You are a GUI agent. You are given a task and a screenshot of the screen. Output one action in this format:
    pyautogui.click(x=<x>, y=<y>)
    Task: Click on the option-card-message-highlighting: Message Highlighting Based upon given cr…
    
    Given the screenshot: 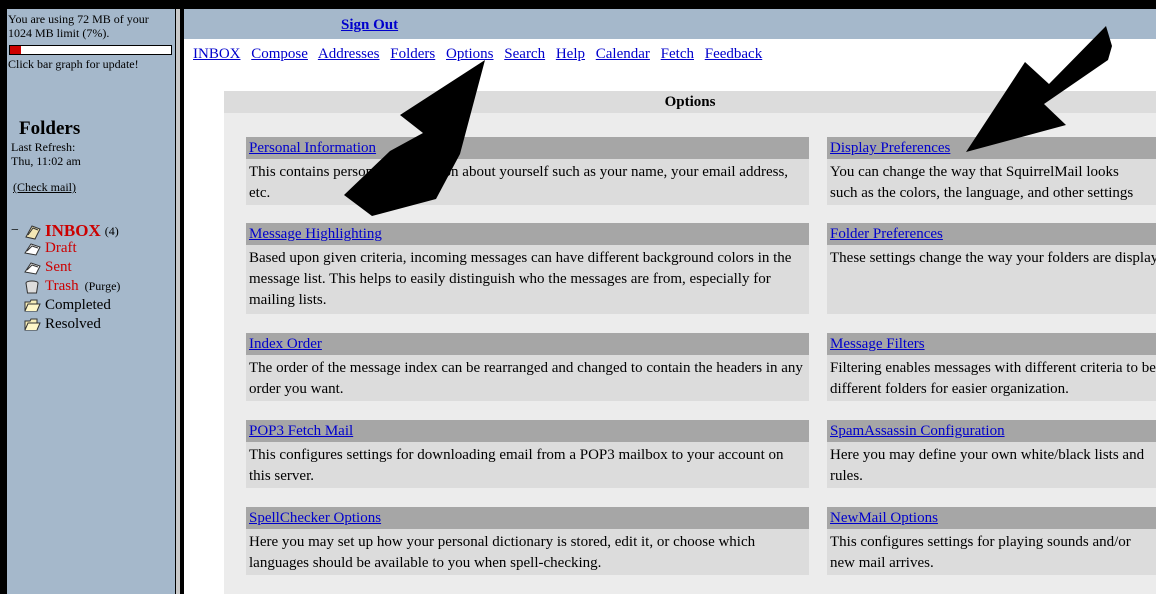 What is the action you would take?
    pyautogui.click(x=527, y=268)
    